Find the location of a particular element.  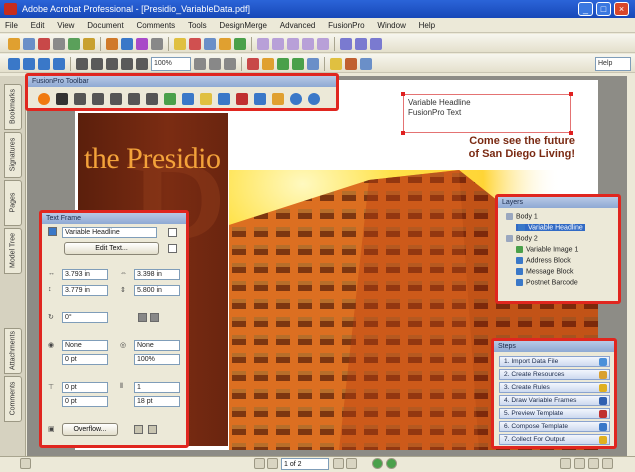

menu-advanced: Advanced is located at coordinates (298, 25).